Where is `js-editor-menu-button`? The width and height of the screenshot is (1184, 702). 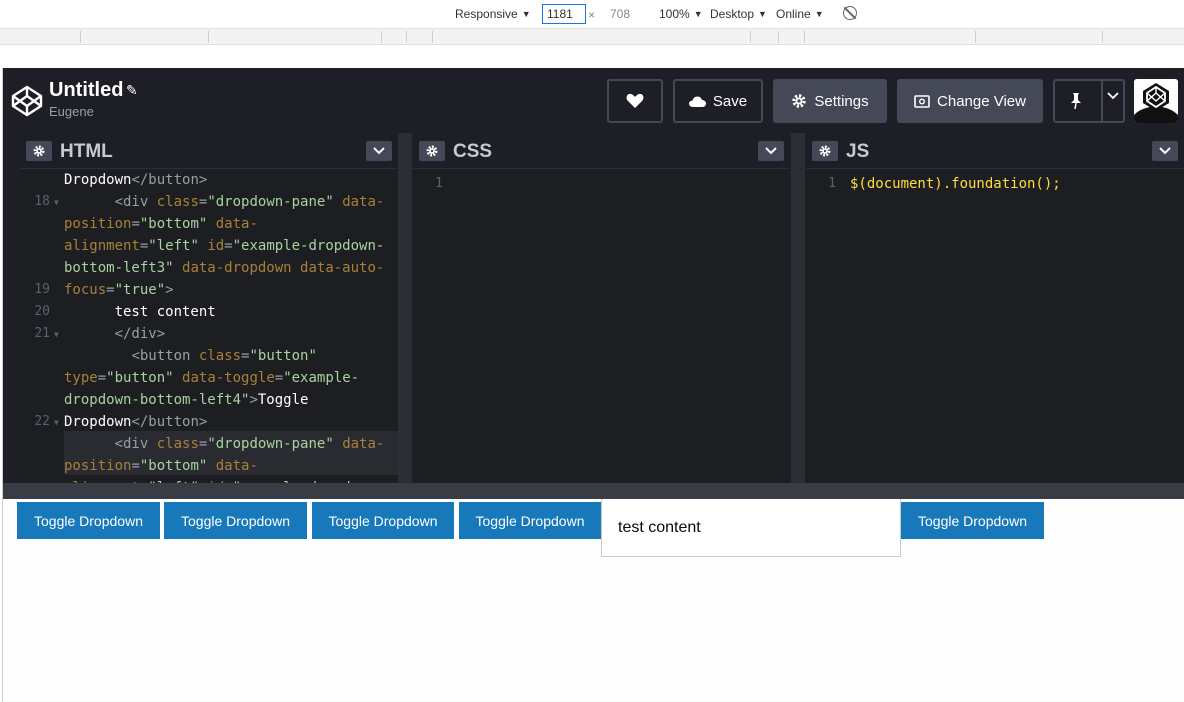
js-editor-menu-button is located at coordinates (1165, 151).